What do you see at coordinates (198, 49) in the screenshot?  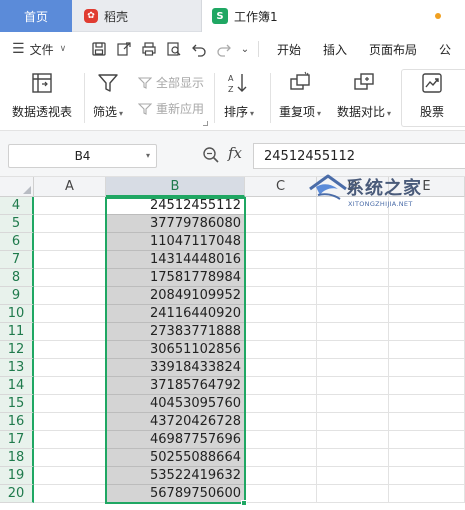 I see `undo-icon` at bounding box center [198, 49].